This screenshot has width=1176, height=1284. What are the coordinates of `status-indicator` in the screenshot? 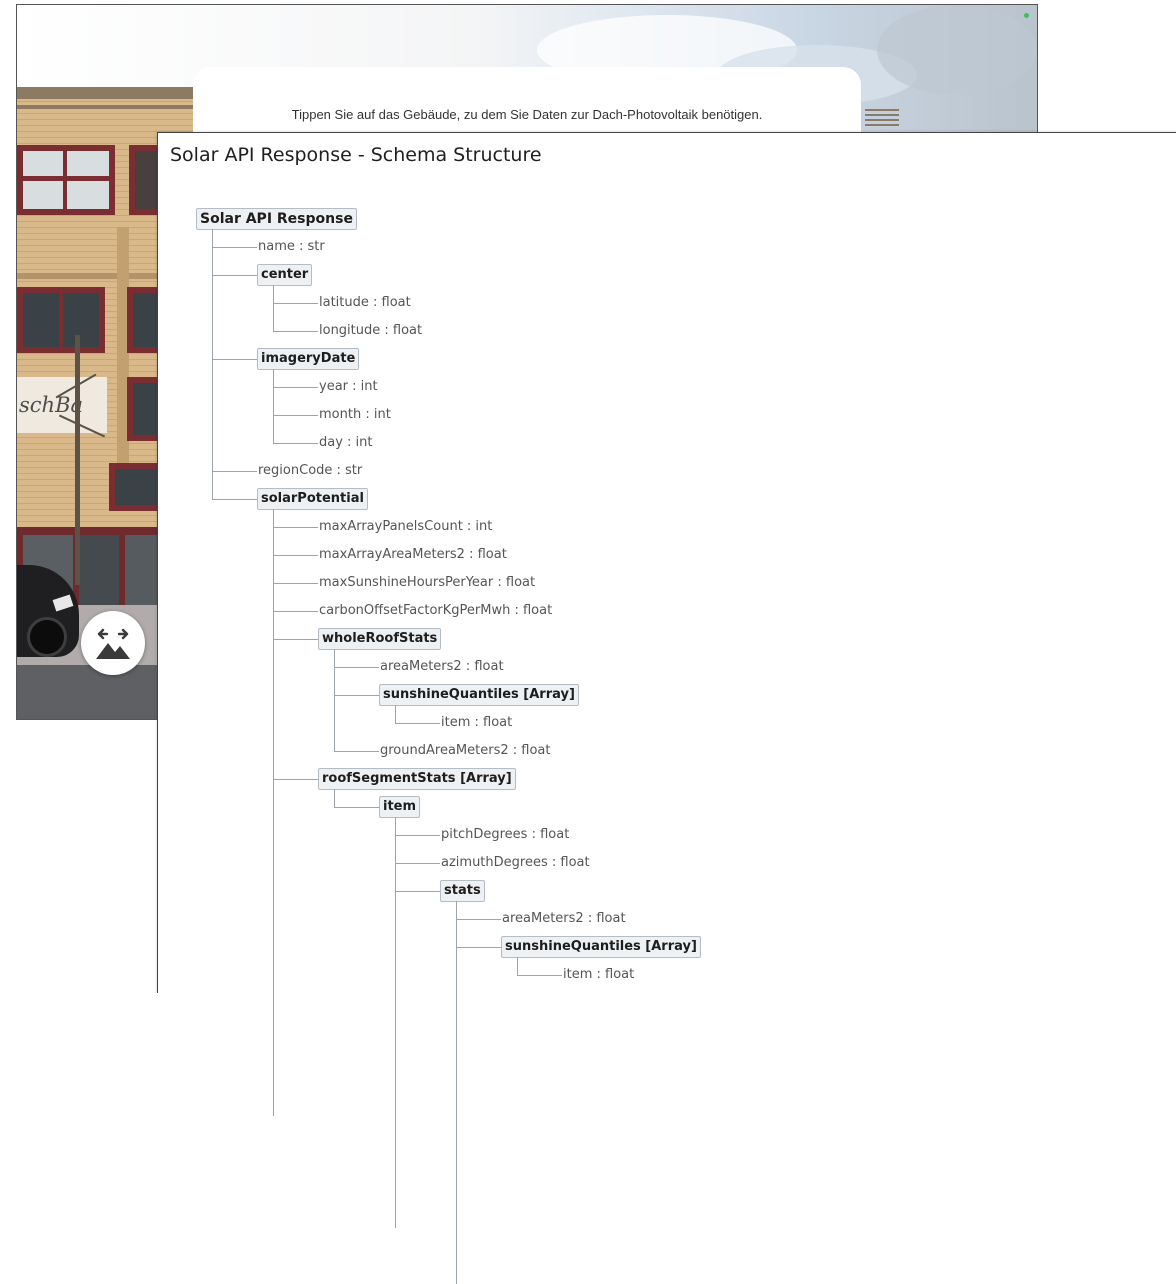 It's located at (1026, 15).